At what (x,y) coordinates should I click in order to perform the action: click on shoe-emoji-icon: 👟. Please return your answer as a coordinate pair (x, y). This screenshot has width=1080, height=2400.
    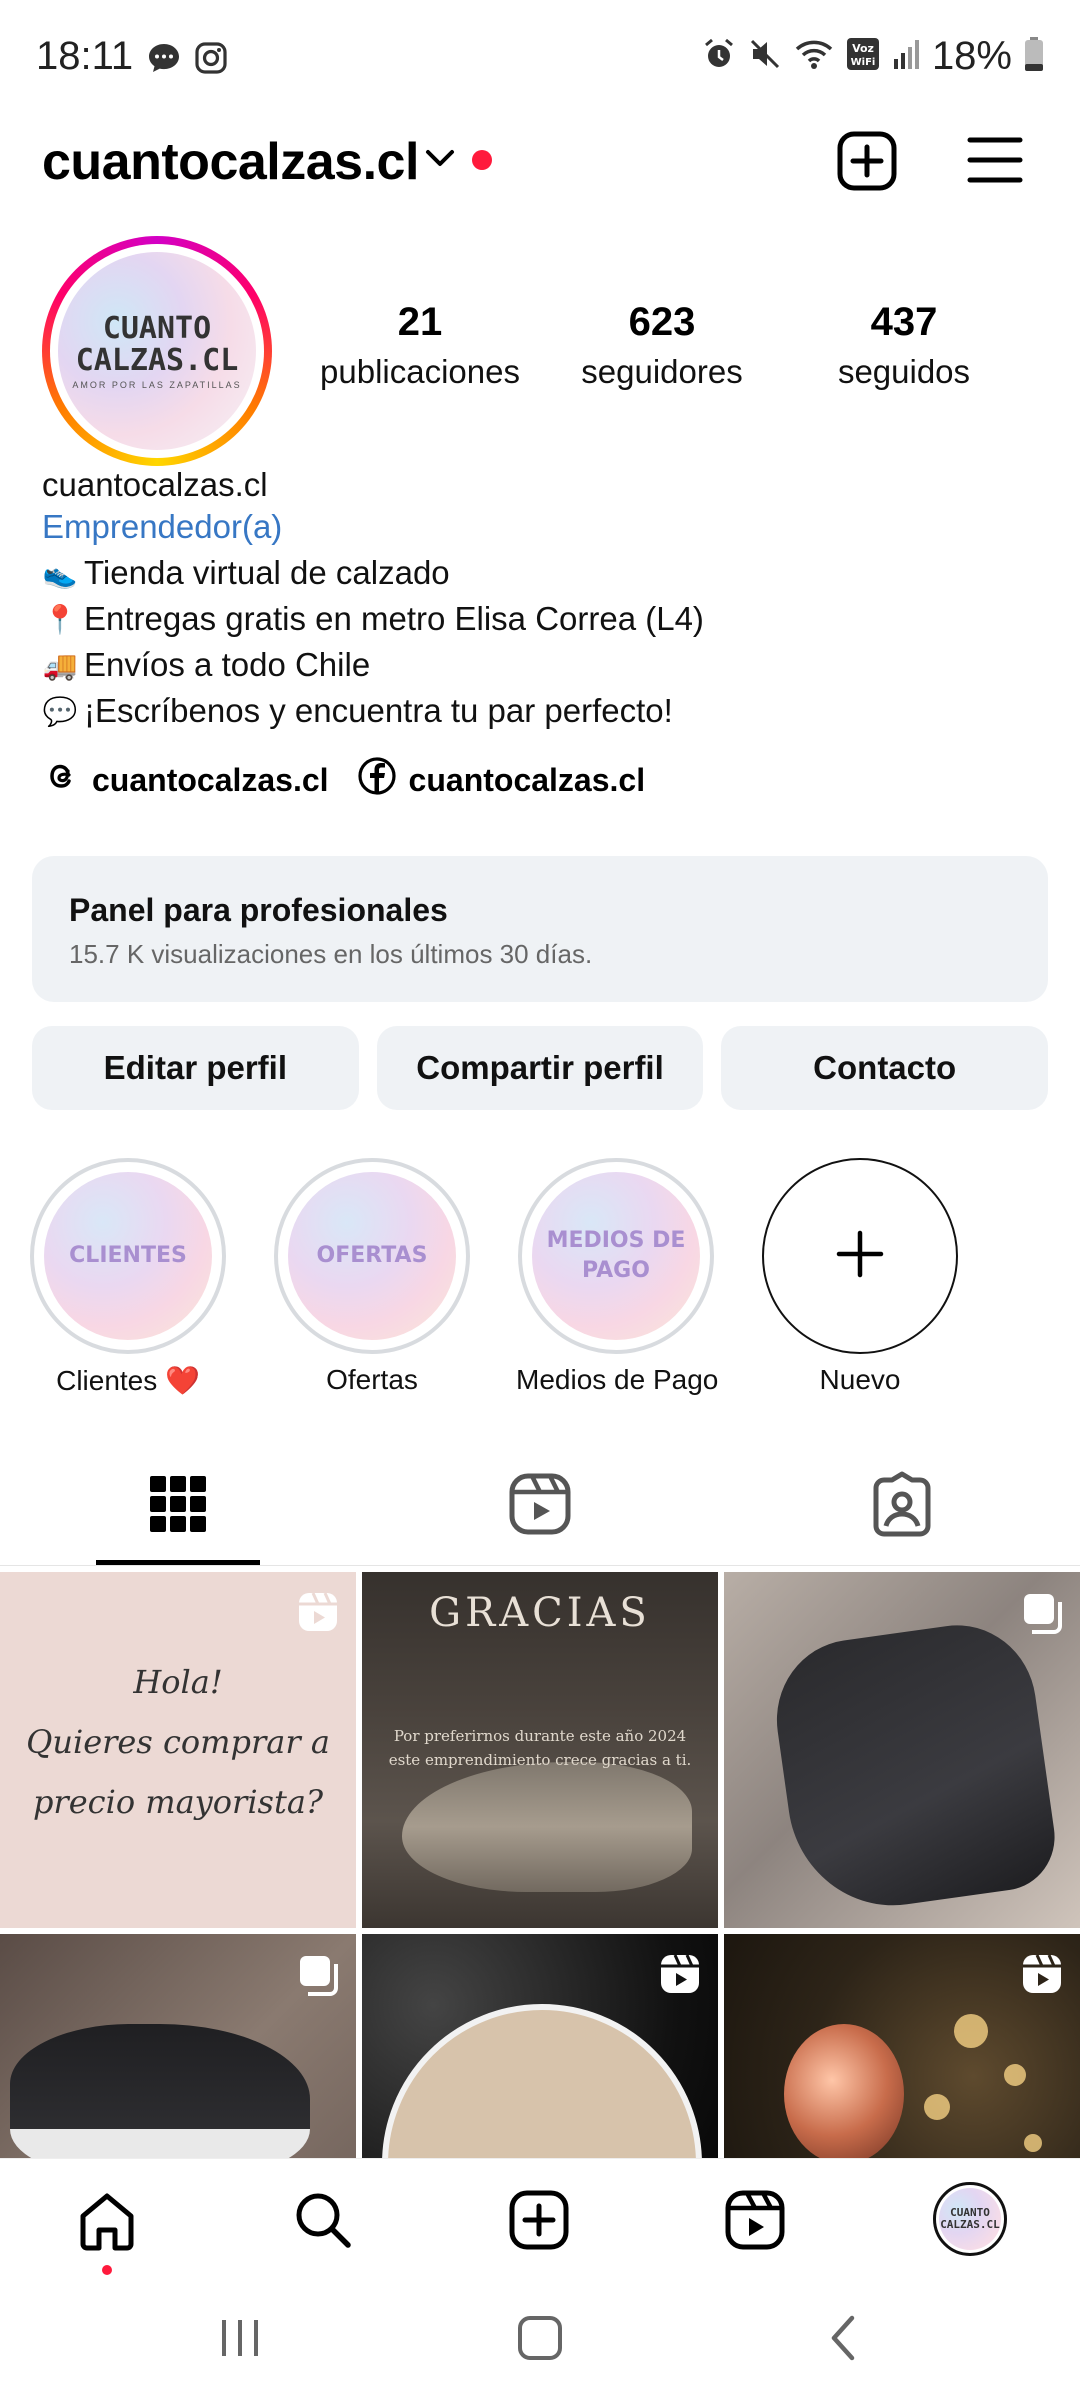
    Looking at the image, I should click on (60, 573).